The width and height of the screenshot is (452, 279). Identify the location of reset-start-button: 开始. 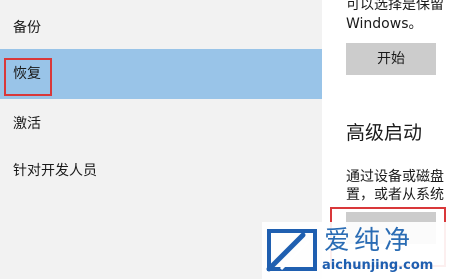
(391, 59).